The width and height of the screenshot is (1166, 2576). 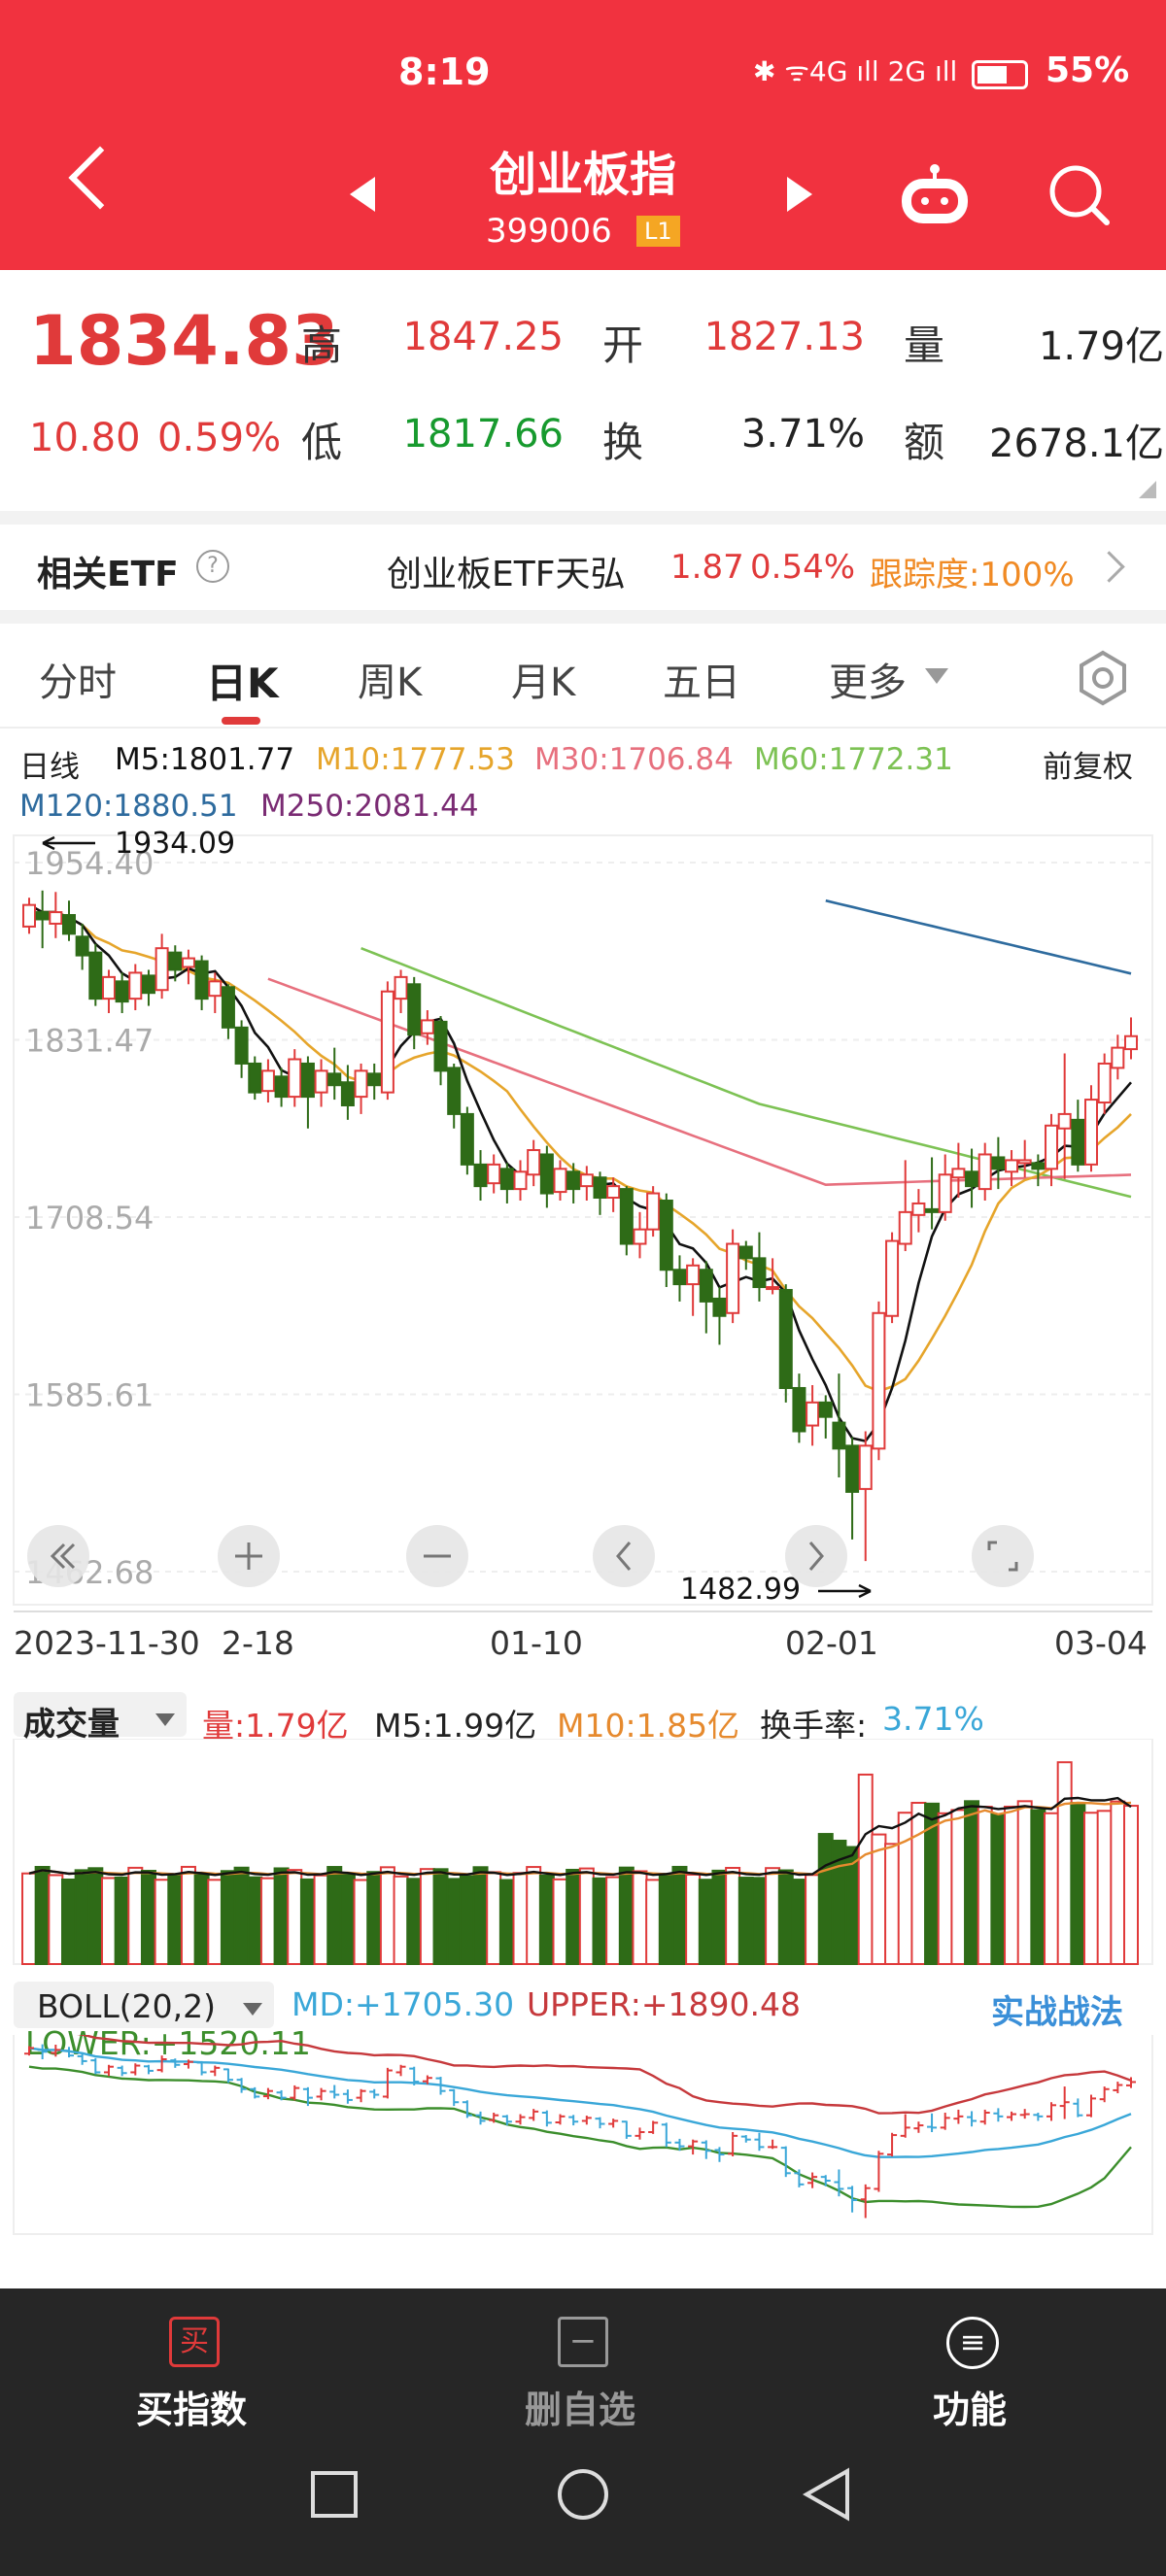 What do you see at coordinates (322, 345) in the screenshot?
I see `high-label: 高` at bounding box center [322, 345].